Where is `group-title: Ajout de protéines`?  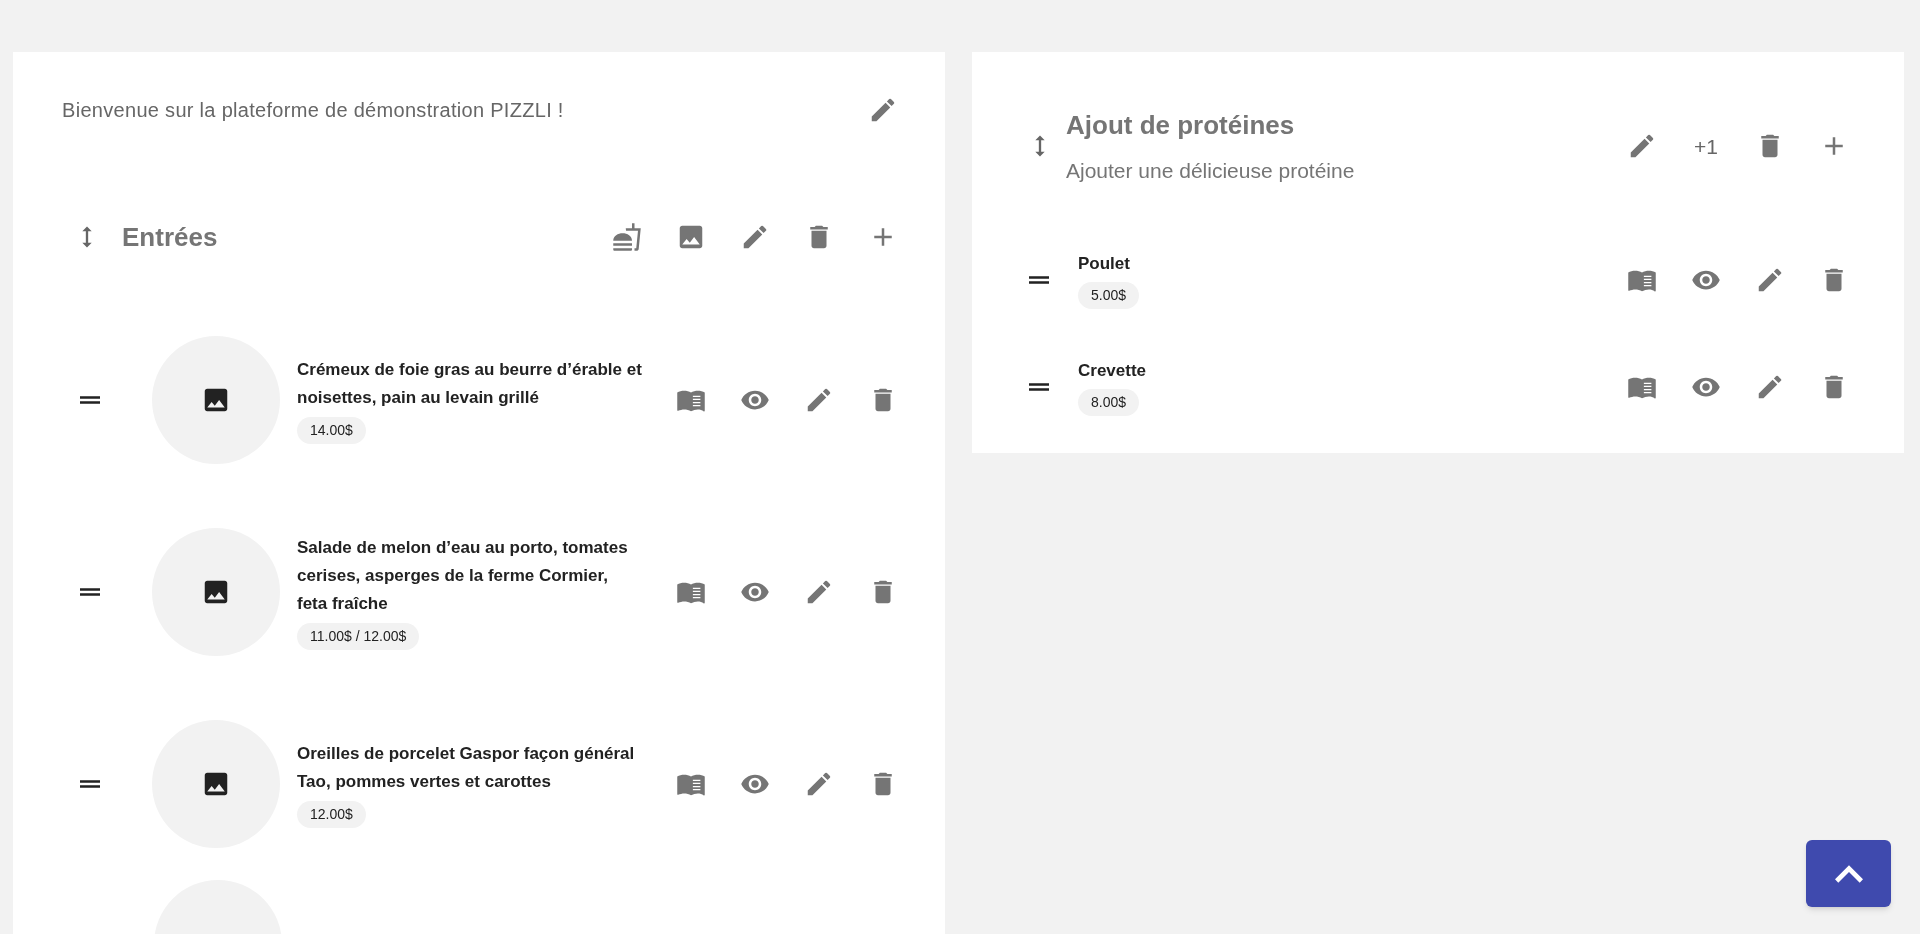
group-title: Ajout de protéines is located at coordinates (1181, 125).